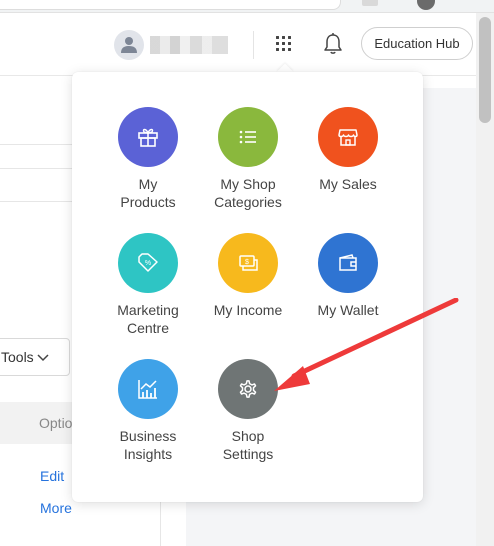  I want to click on wallet-icon, so click(348, 262).